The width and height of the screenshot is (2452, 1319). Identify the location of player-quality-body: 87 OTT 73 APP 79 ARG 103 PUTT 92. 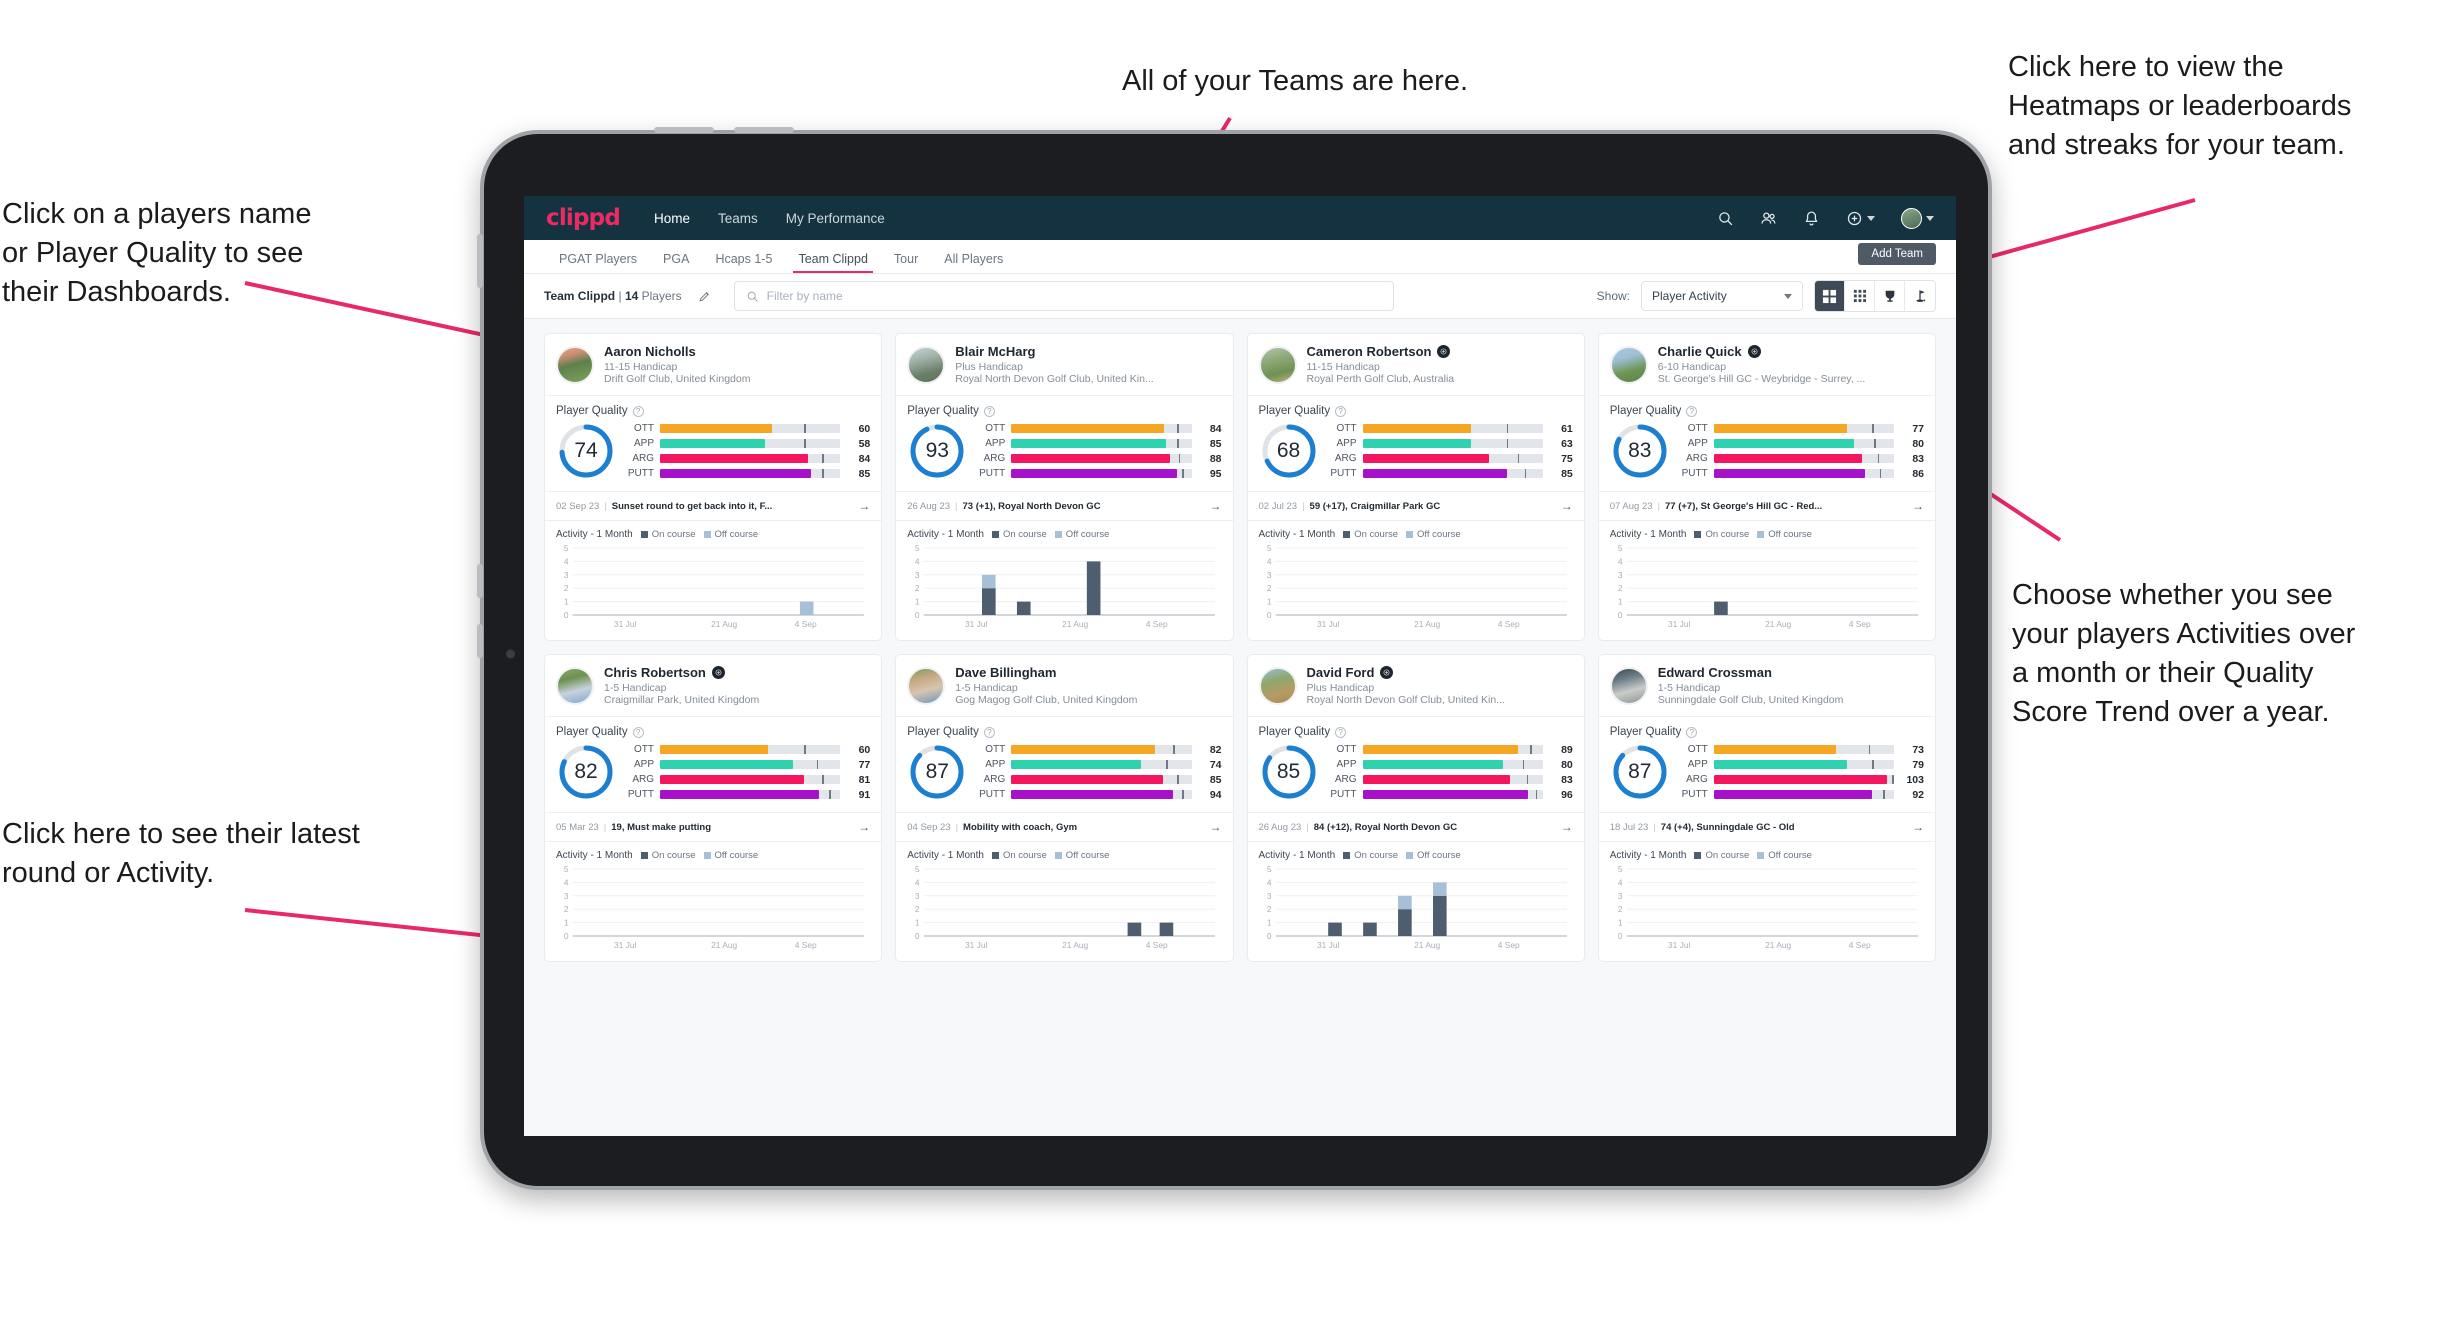
(1767, 776).